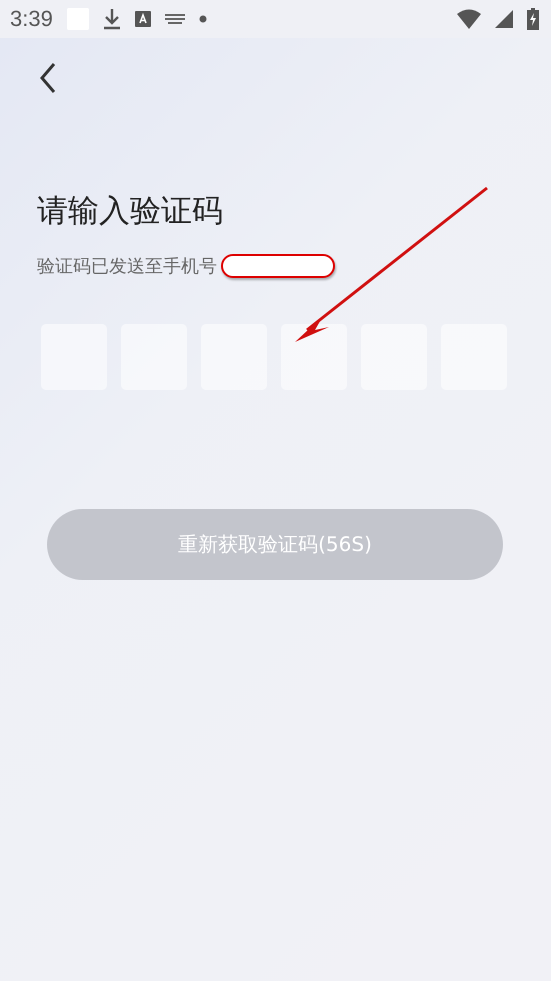  I want to click on code-digit-field, so click(314, 357).